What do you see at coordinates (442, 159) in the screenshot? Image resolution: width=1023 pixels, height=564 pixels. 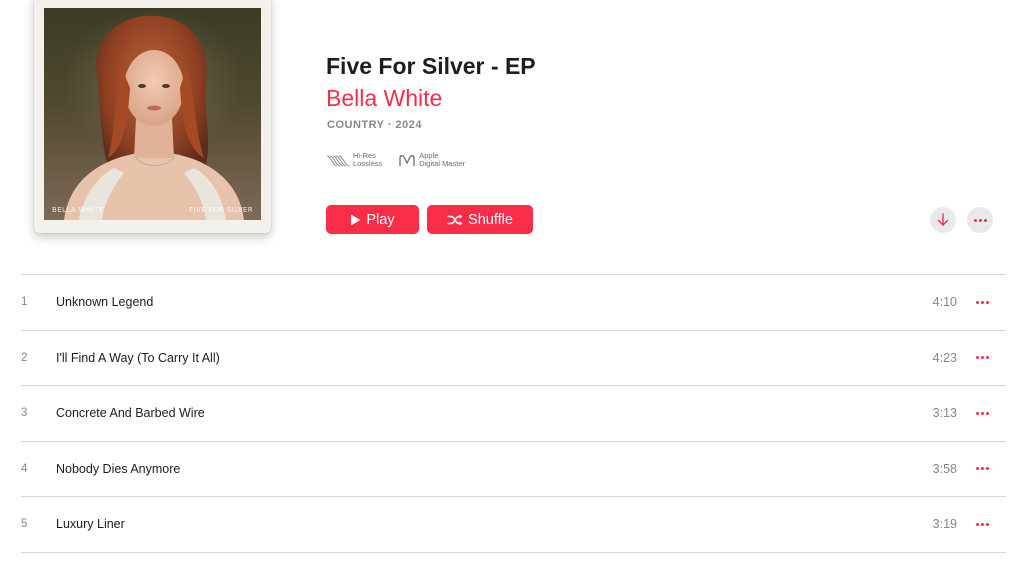 I see `apple-digital-master-label: Apple Digital Master` at bounding box center [442, 159].